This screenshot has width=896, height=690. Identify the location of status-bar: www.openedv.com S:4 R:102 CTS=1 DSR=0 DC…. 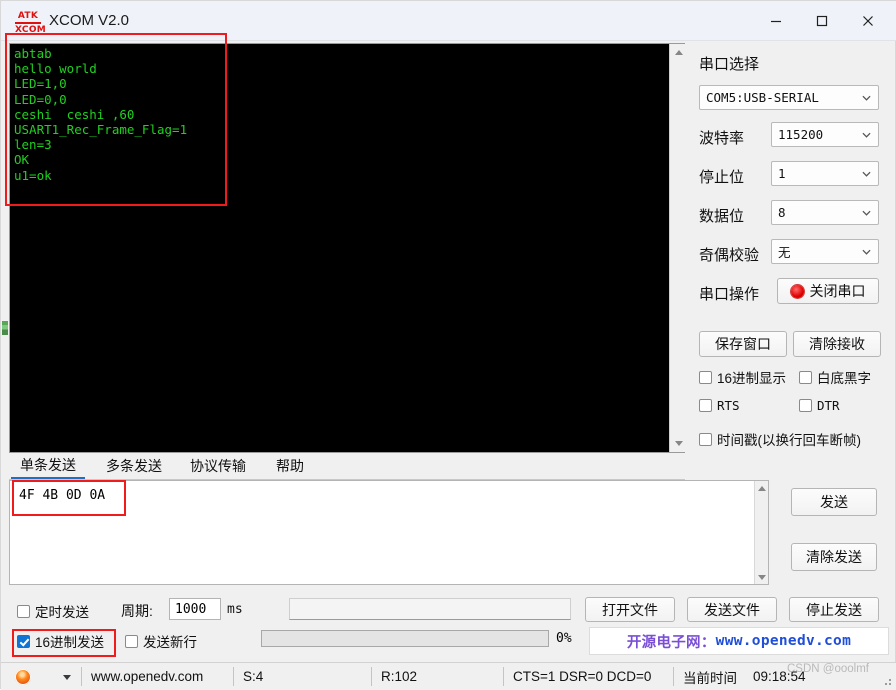
(448, 676).